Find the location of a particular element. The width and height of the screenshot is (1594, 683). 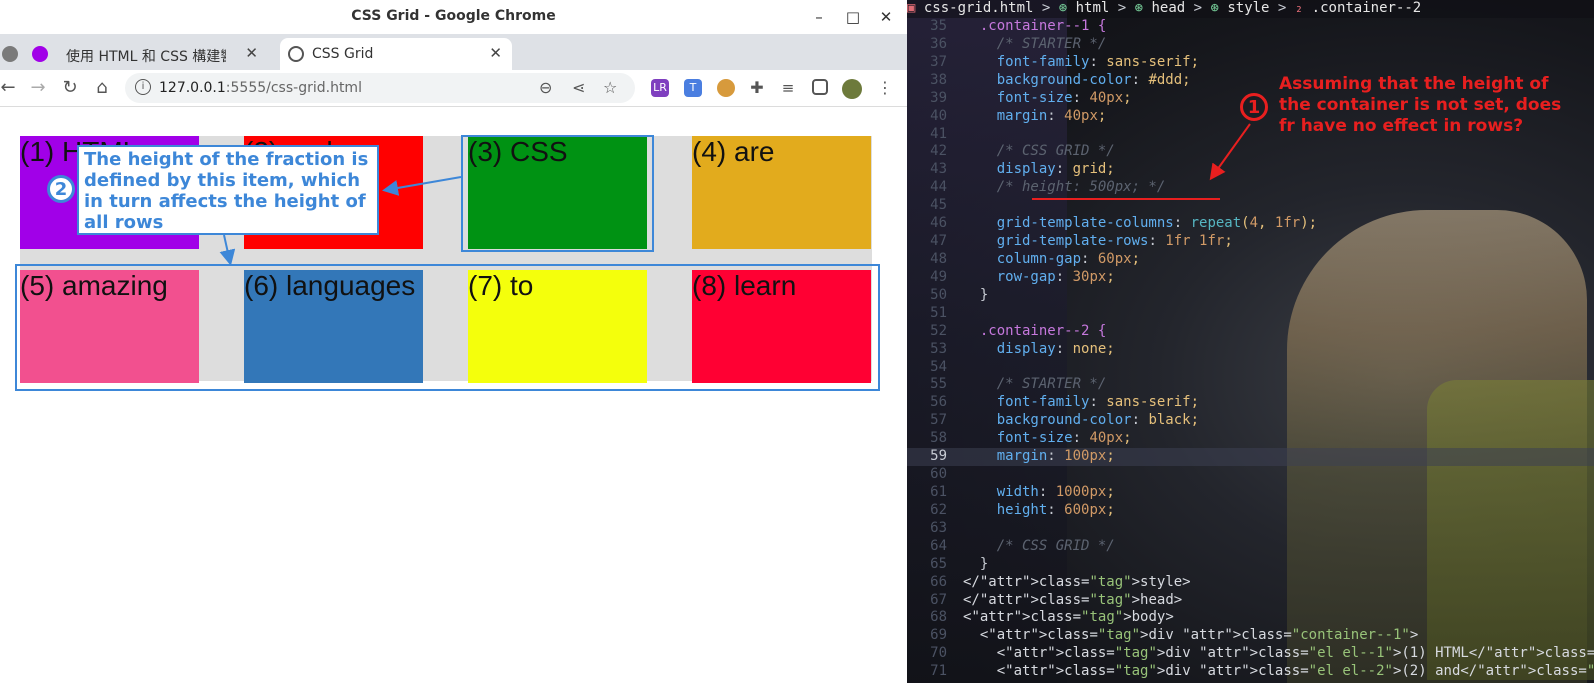

code-line: 56 font-family: sans-serif; is located at coordinates (1250, 403).